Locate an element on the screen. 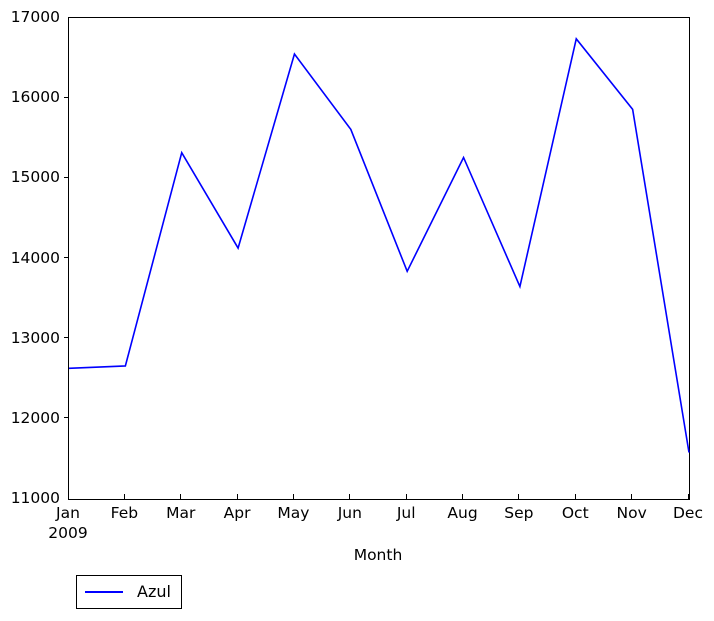  x-axis-tick-label: Jul is located at coordinates (406, 513).